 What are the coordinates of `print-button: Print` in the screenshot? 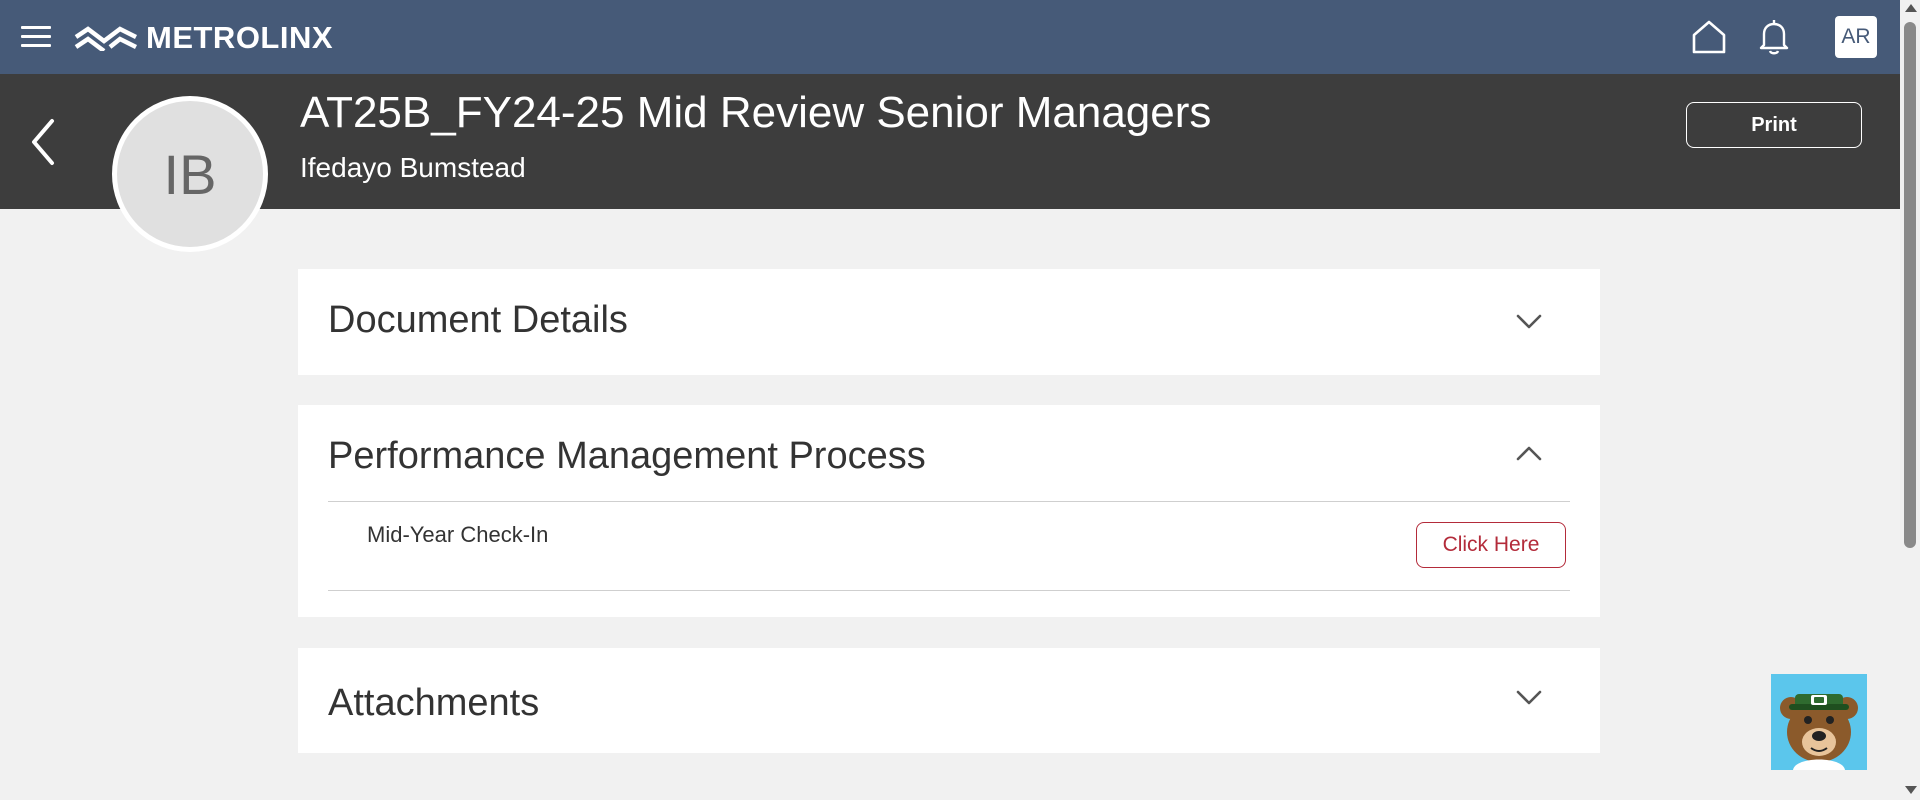 It's located at (1774, 125).